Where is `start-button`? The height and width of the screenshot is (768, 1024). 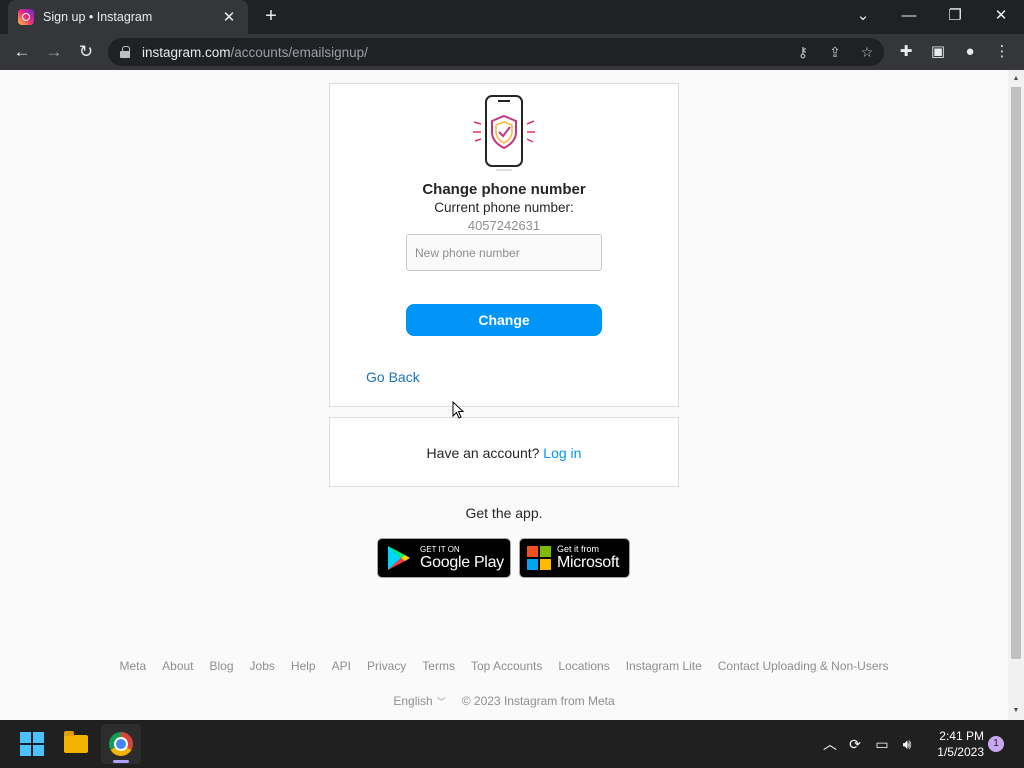 start-button is located at coordinates (32, 744).